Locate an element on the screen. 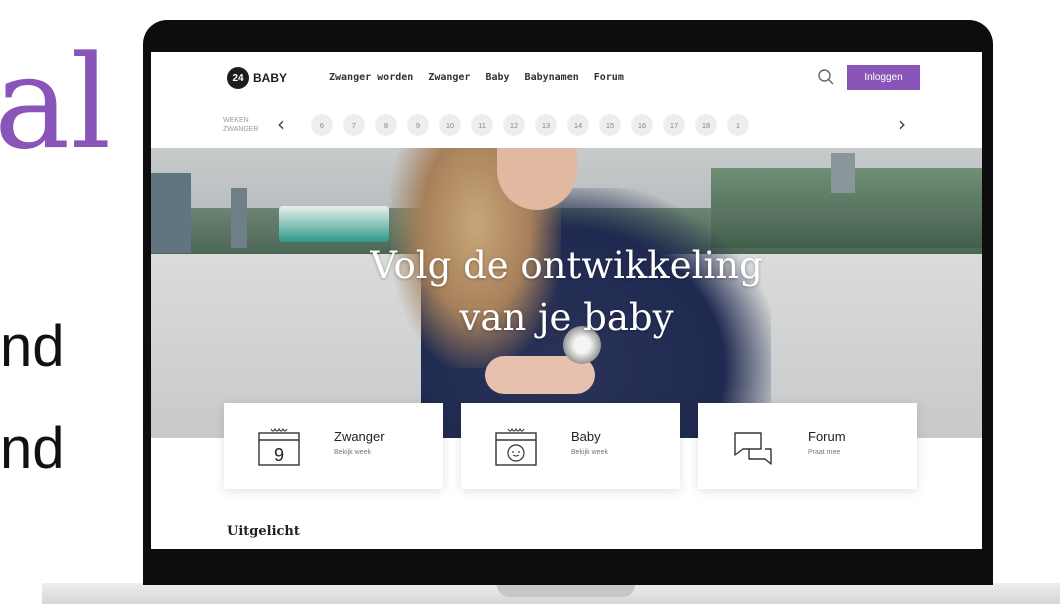 This screenshot has width=1060, height=604. card-forum: Forum Praat mee is located at coordinates (807, 446).